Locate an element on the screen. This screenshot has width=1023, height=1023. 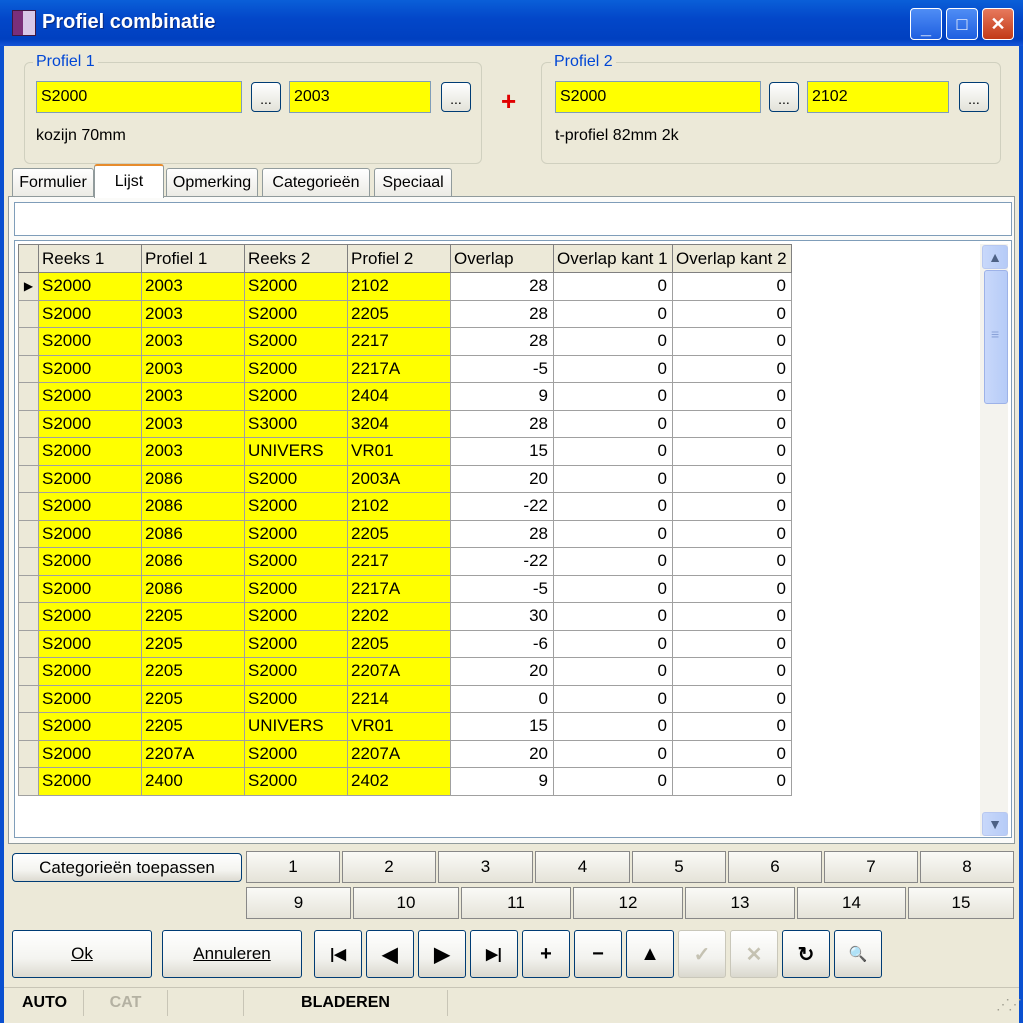
cell-profiel2: 2207A is located at coordinates (399, 753).